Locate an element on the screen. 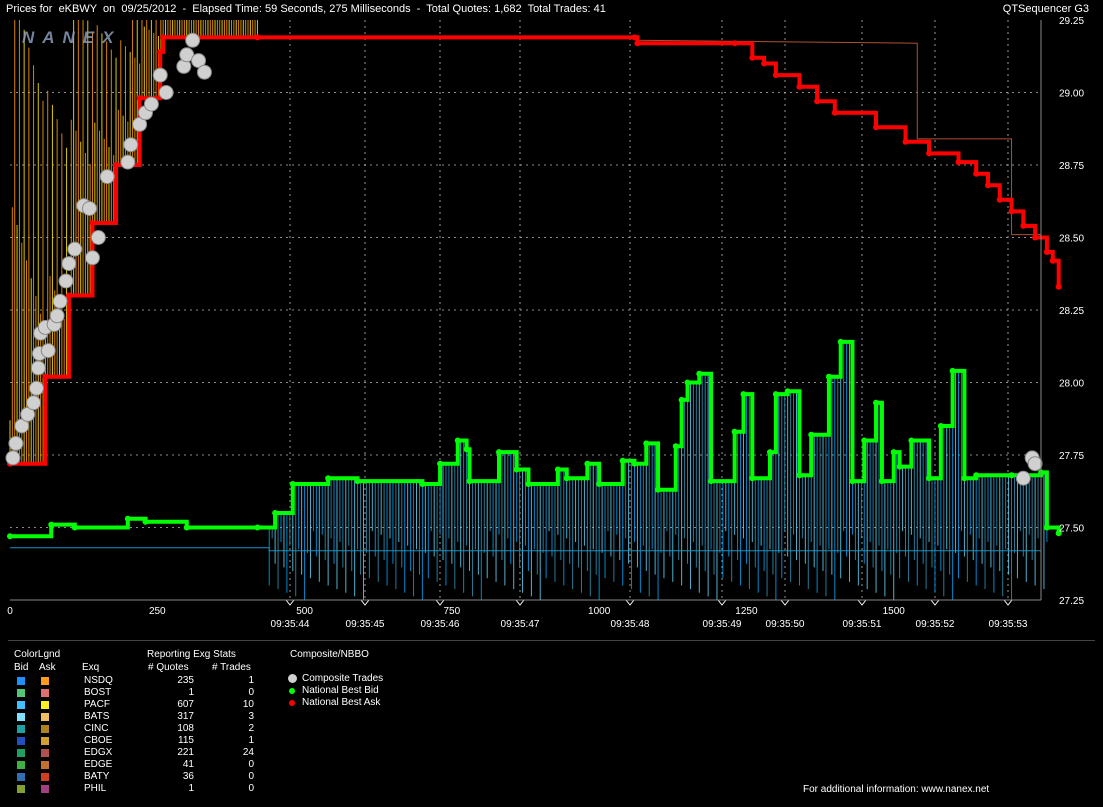  legend-header-trades: # Trades is located at coordinates (231, 667).